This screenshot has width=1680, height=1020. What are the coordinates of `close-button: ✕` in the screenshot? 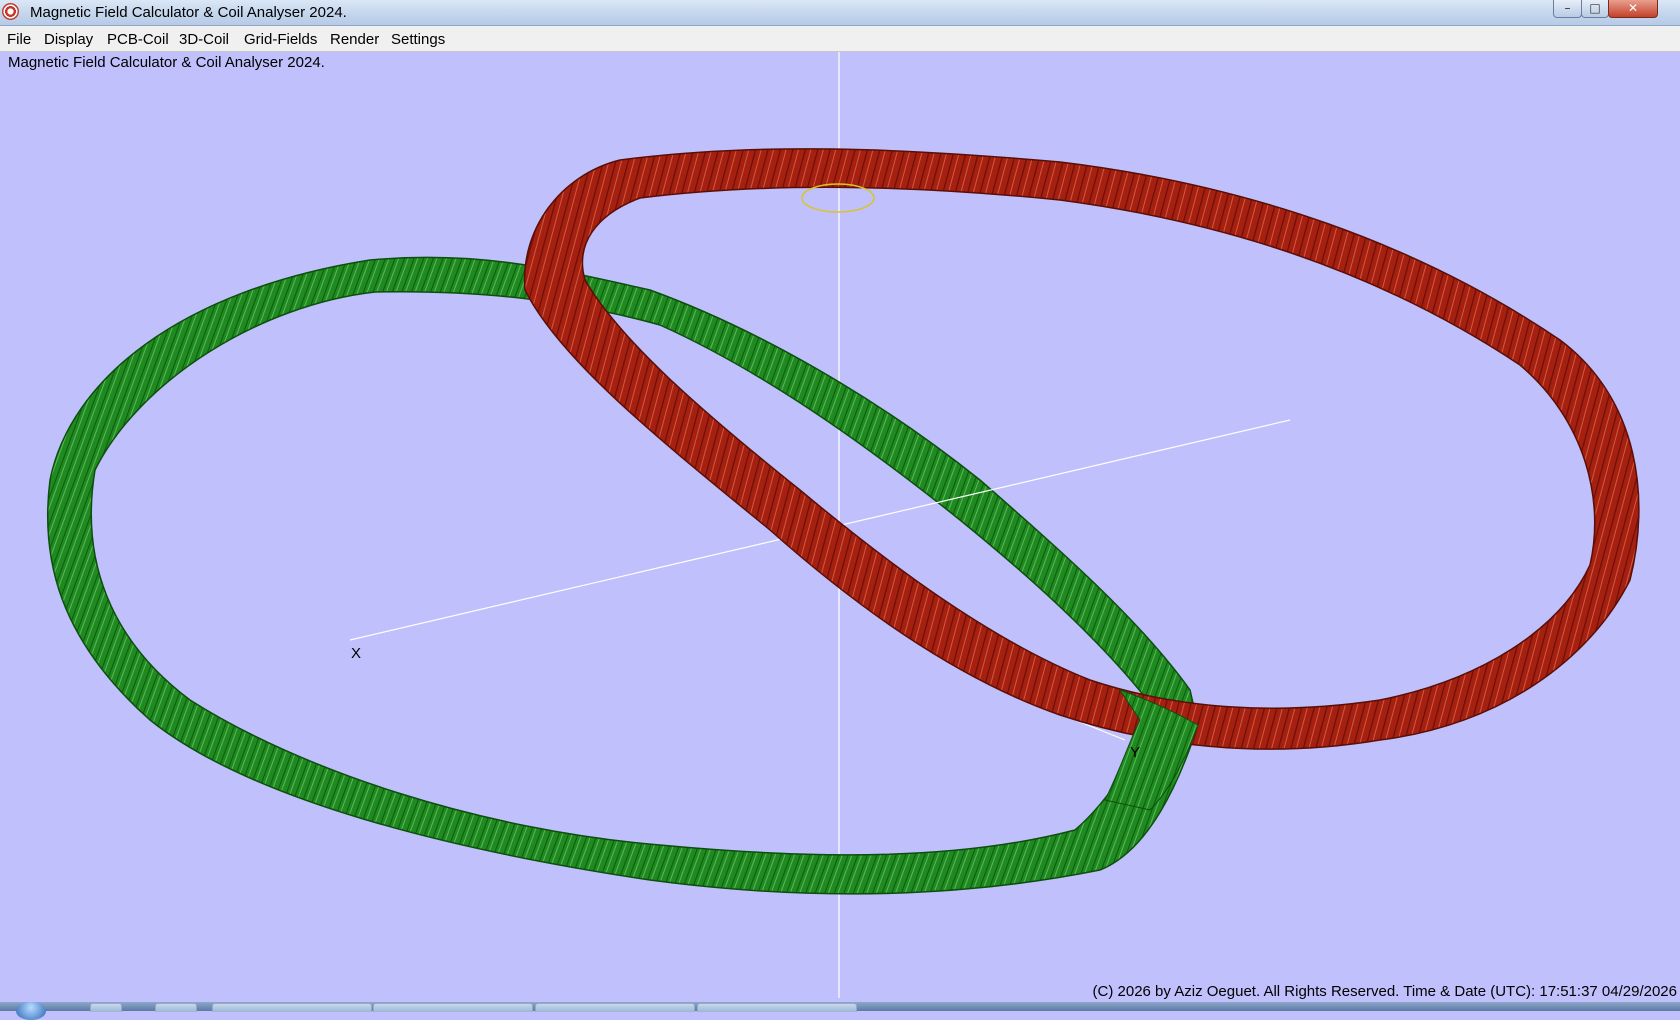 It's located at (1633, 9).